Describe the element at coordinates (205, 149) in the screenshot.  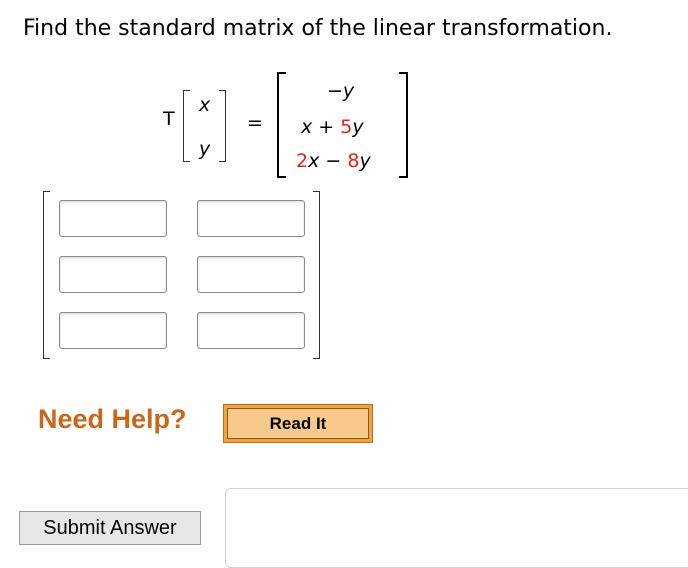
I see `input-y: y` at that location.